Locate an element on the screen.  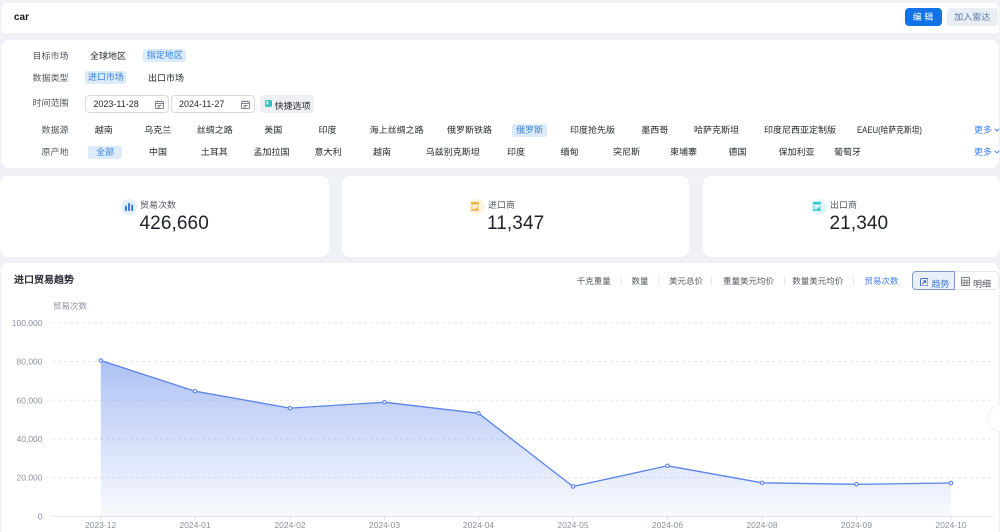
svg-text: 100,000 is located at coordinates (27, 323).